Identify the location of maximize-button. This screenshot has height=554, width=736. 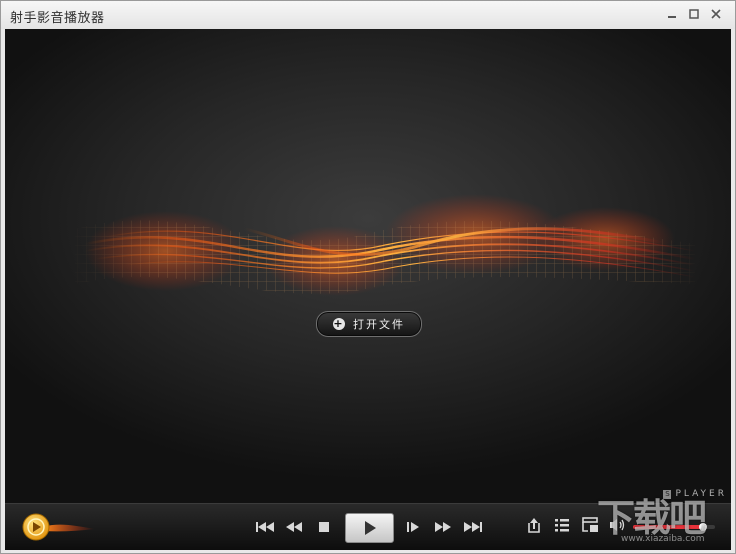
(694, 14).